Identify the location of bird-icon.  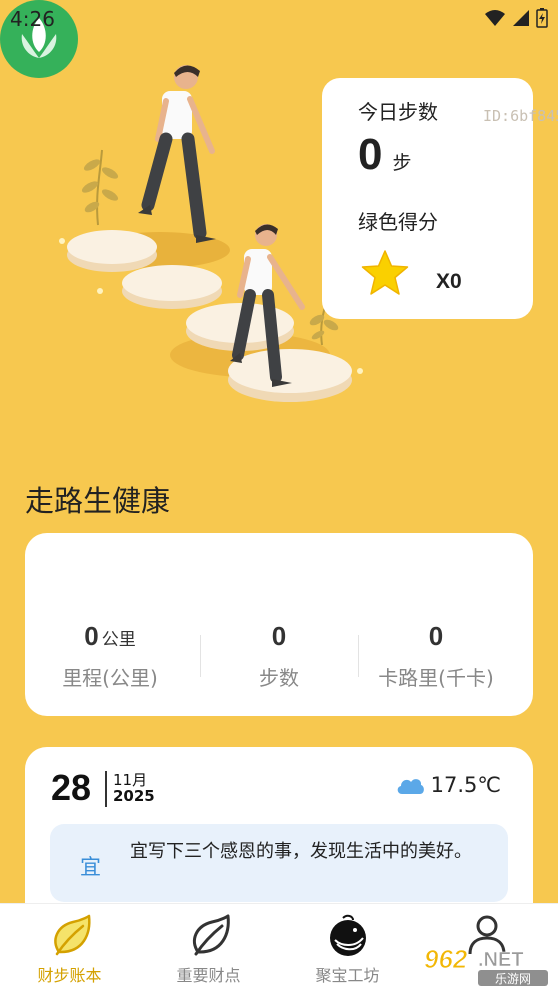
(347, 935).